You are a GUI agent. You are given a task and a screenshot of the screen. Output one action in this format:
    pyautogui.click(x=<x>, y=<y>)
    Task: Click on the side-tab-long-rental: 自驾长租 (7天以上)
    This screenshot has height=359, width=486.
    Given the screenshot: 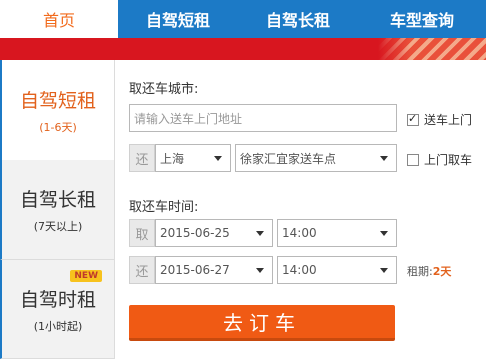 What is the action you would take?
    pyautogui.click(x=57, y=210)
    